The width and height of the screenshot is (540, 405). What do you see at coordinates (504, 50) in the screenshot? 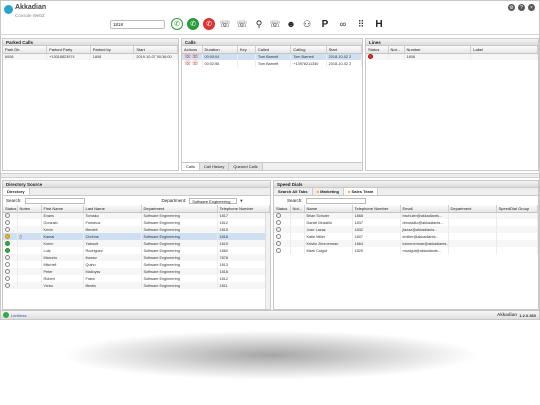
I see `col-label: Label` at bounding box center [504, 50].